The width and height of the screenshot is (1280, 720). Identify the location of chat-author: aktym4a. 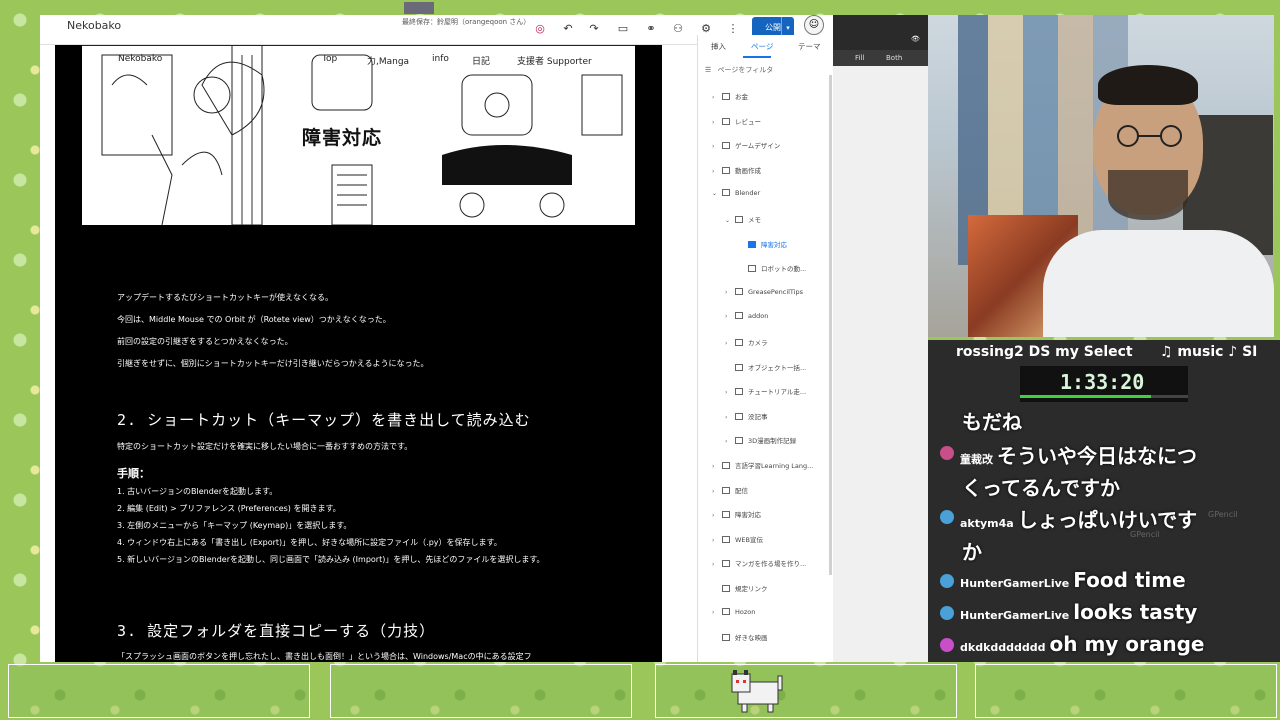
(987, 523).